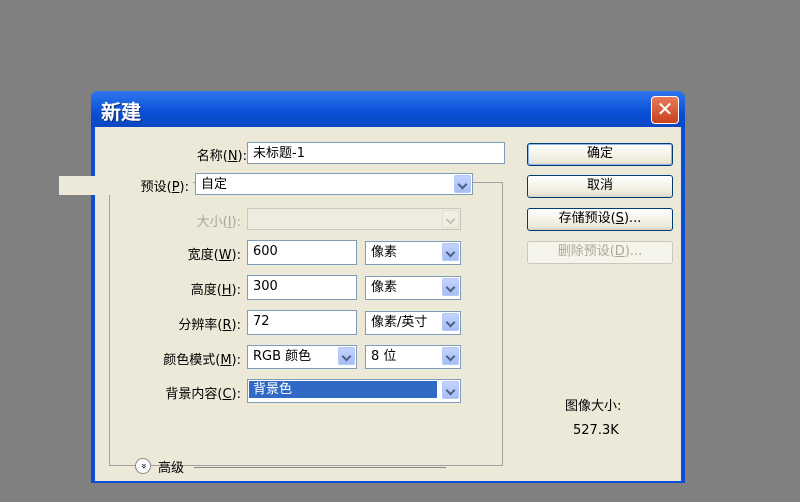 Image resolution: width=800 pixels, height=502 pixels. I want to click on color-mode-select: RGB 颜色, so click(302, 357).